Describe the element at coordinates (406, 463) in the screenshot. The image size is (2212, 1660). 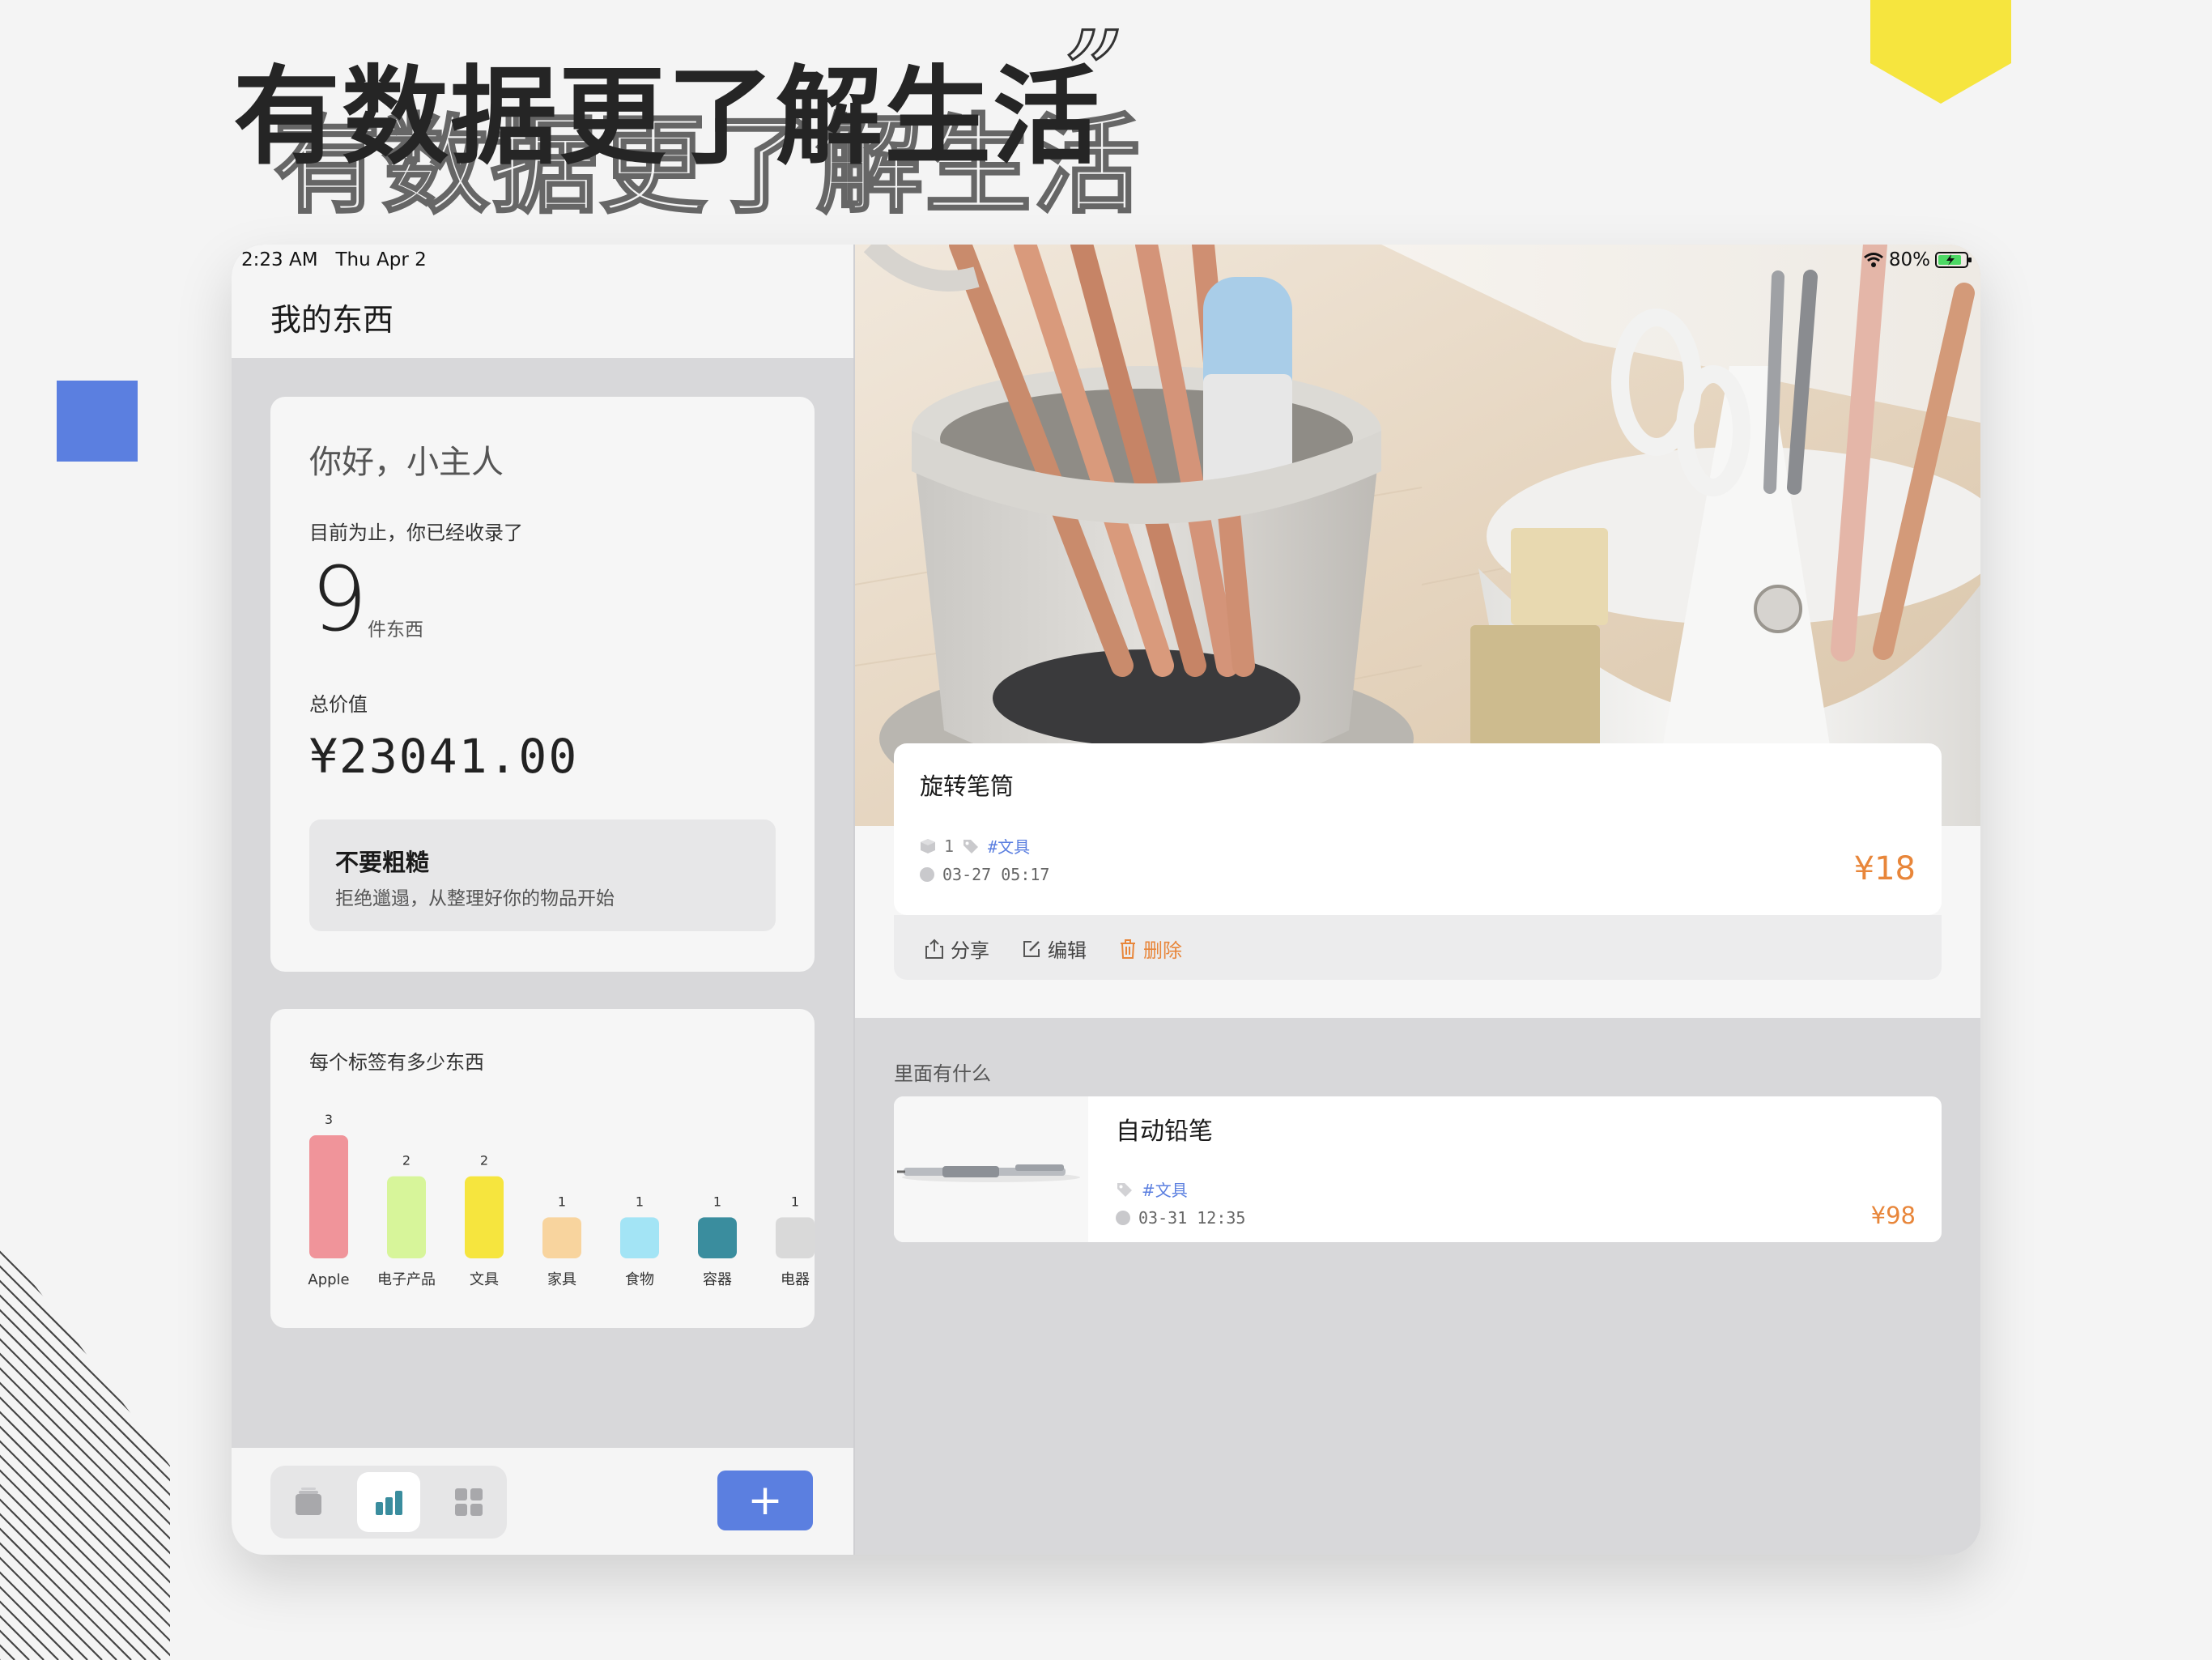
I see `greeting-text: 你好，小主人` at that location.